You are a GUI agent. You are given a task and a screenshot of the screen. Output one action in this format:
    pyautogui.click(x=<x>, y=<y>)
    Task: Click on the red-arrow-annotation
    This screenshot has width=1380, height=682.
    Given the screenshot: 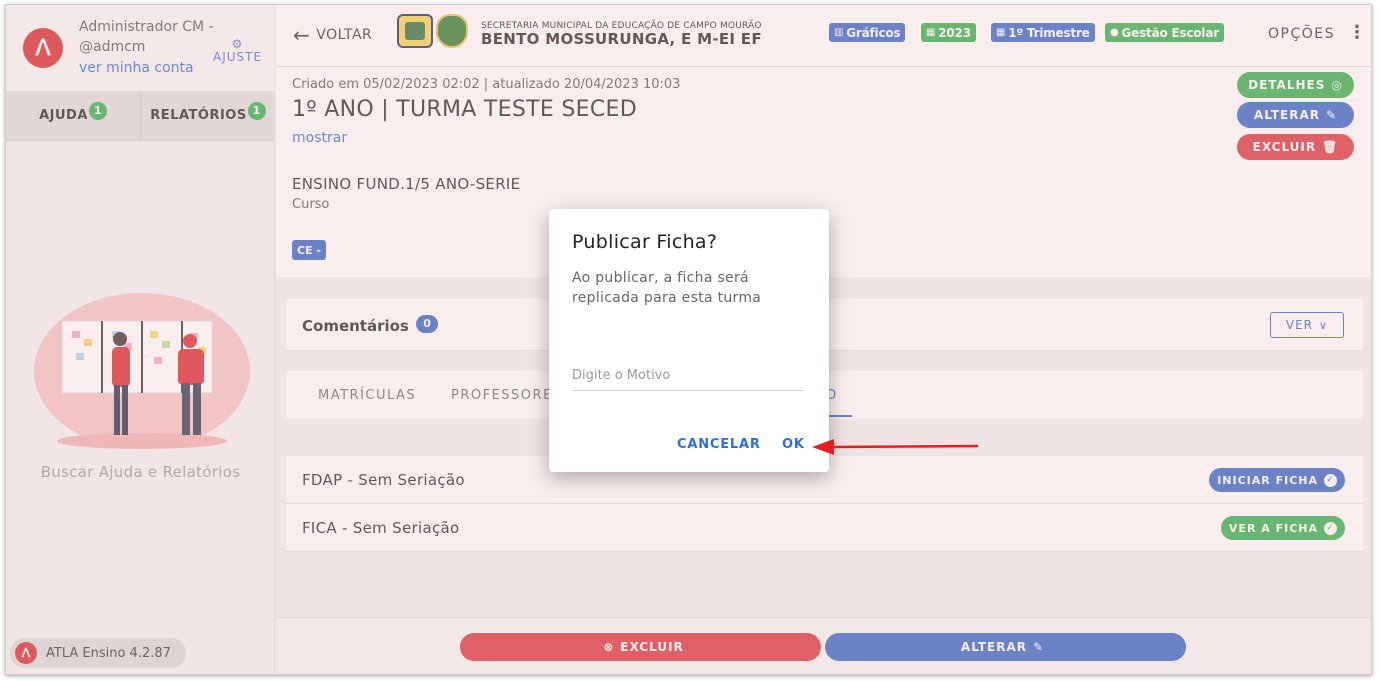 What is the action you would take?
    pyautogui.click(x=895, y=447)
    